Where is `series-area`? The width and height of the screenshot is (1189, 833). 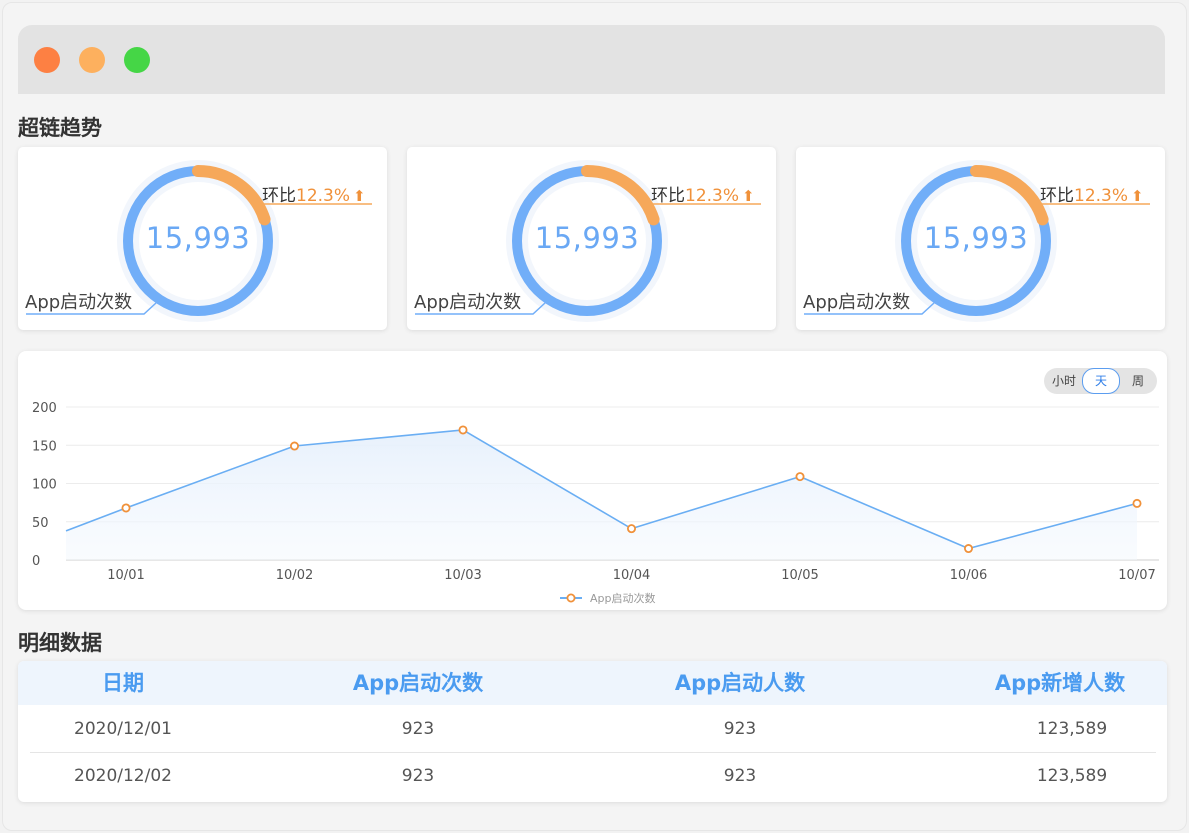 series-area is located at coordinates (601, 494).